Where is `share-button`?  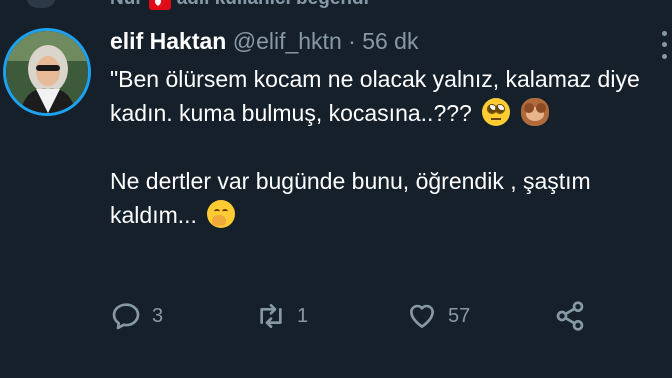
share-button is located at coordinates (570, 316).